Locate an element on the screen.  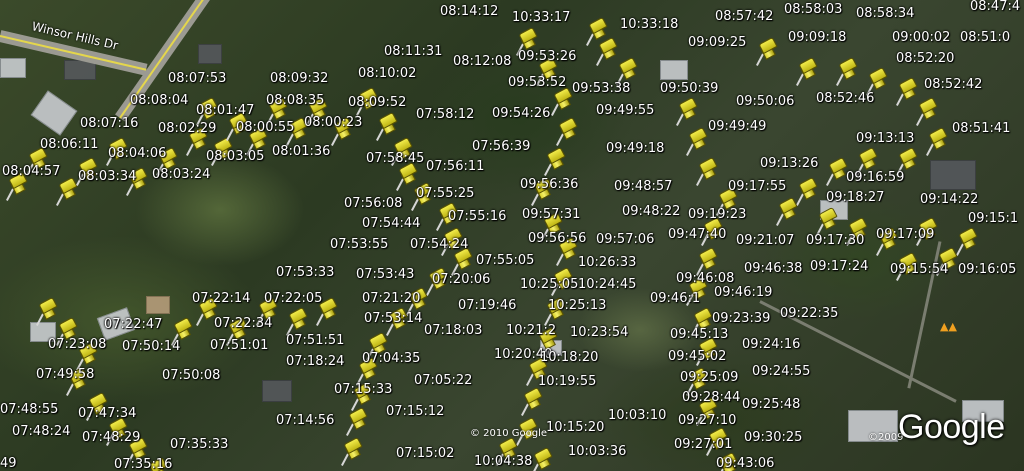
timestamp-label: 08:01:47 is located at coordinates (225, 110).